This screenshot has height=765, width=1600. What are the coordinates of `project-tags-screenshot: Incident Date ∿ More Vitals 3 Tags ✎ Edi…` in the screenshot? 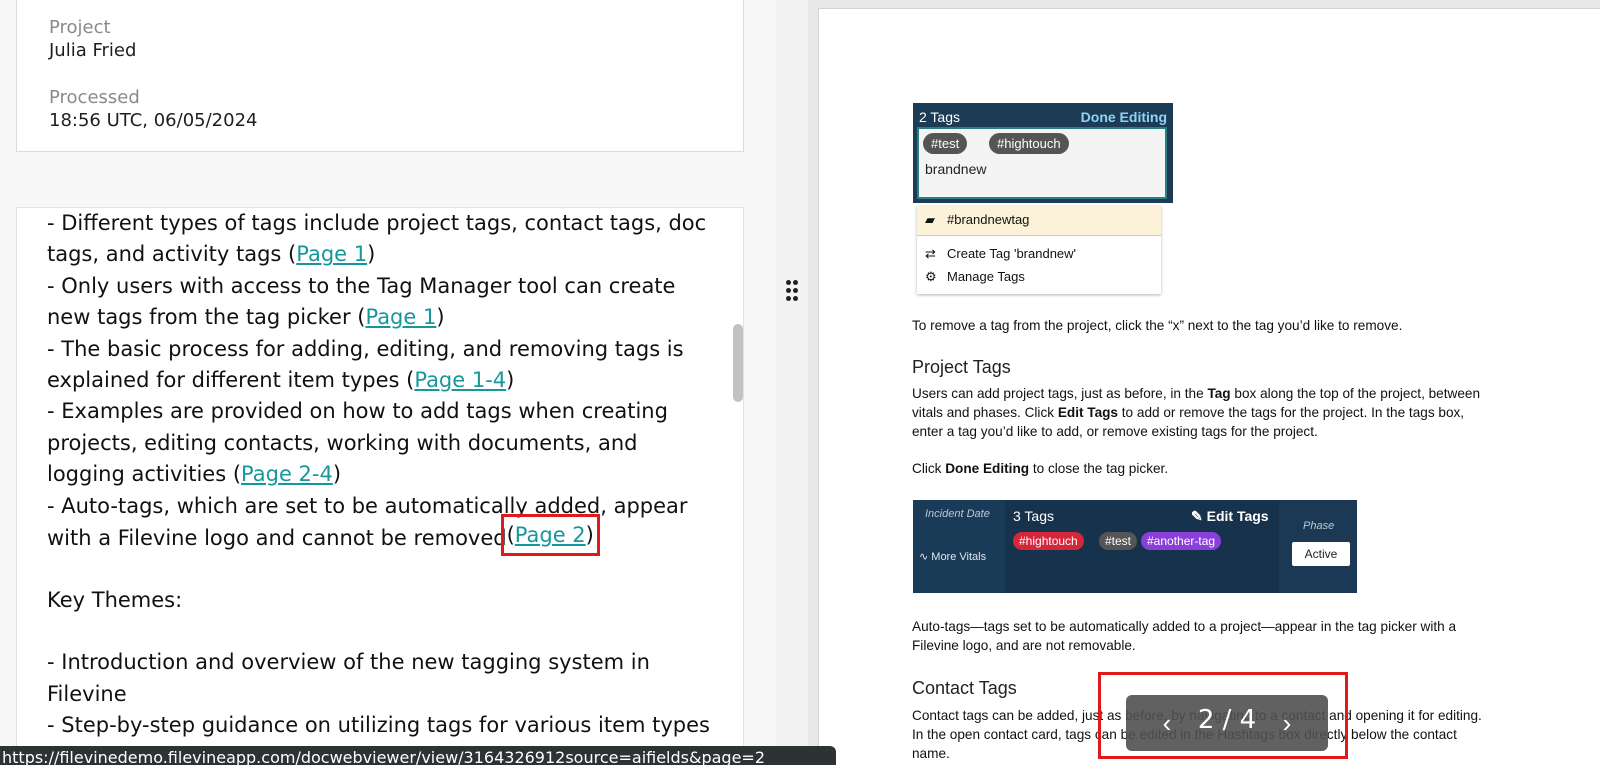 It's located at (1135, 546).